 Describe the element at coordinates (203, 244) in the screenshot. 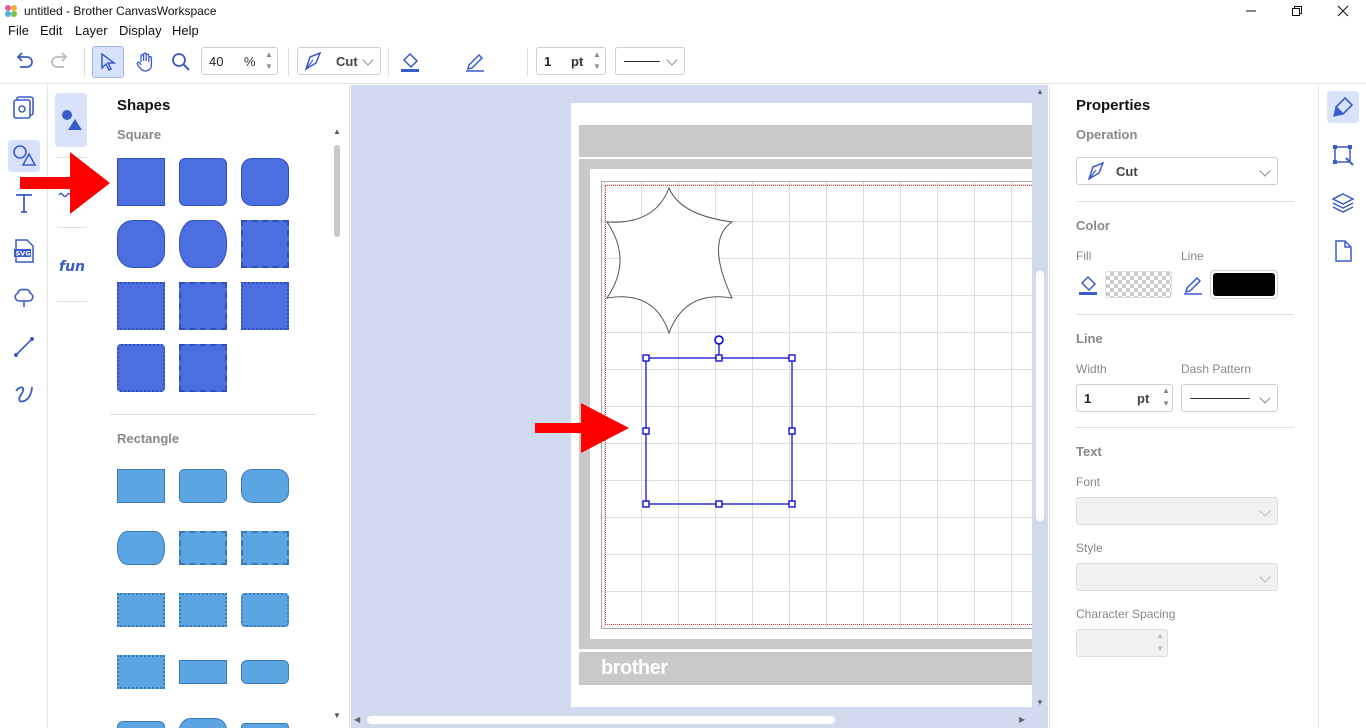

I see `shape-square-bulge` at that location.